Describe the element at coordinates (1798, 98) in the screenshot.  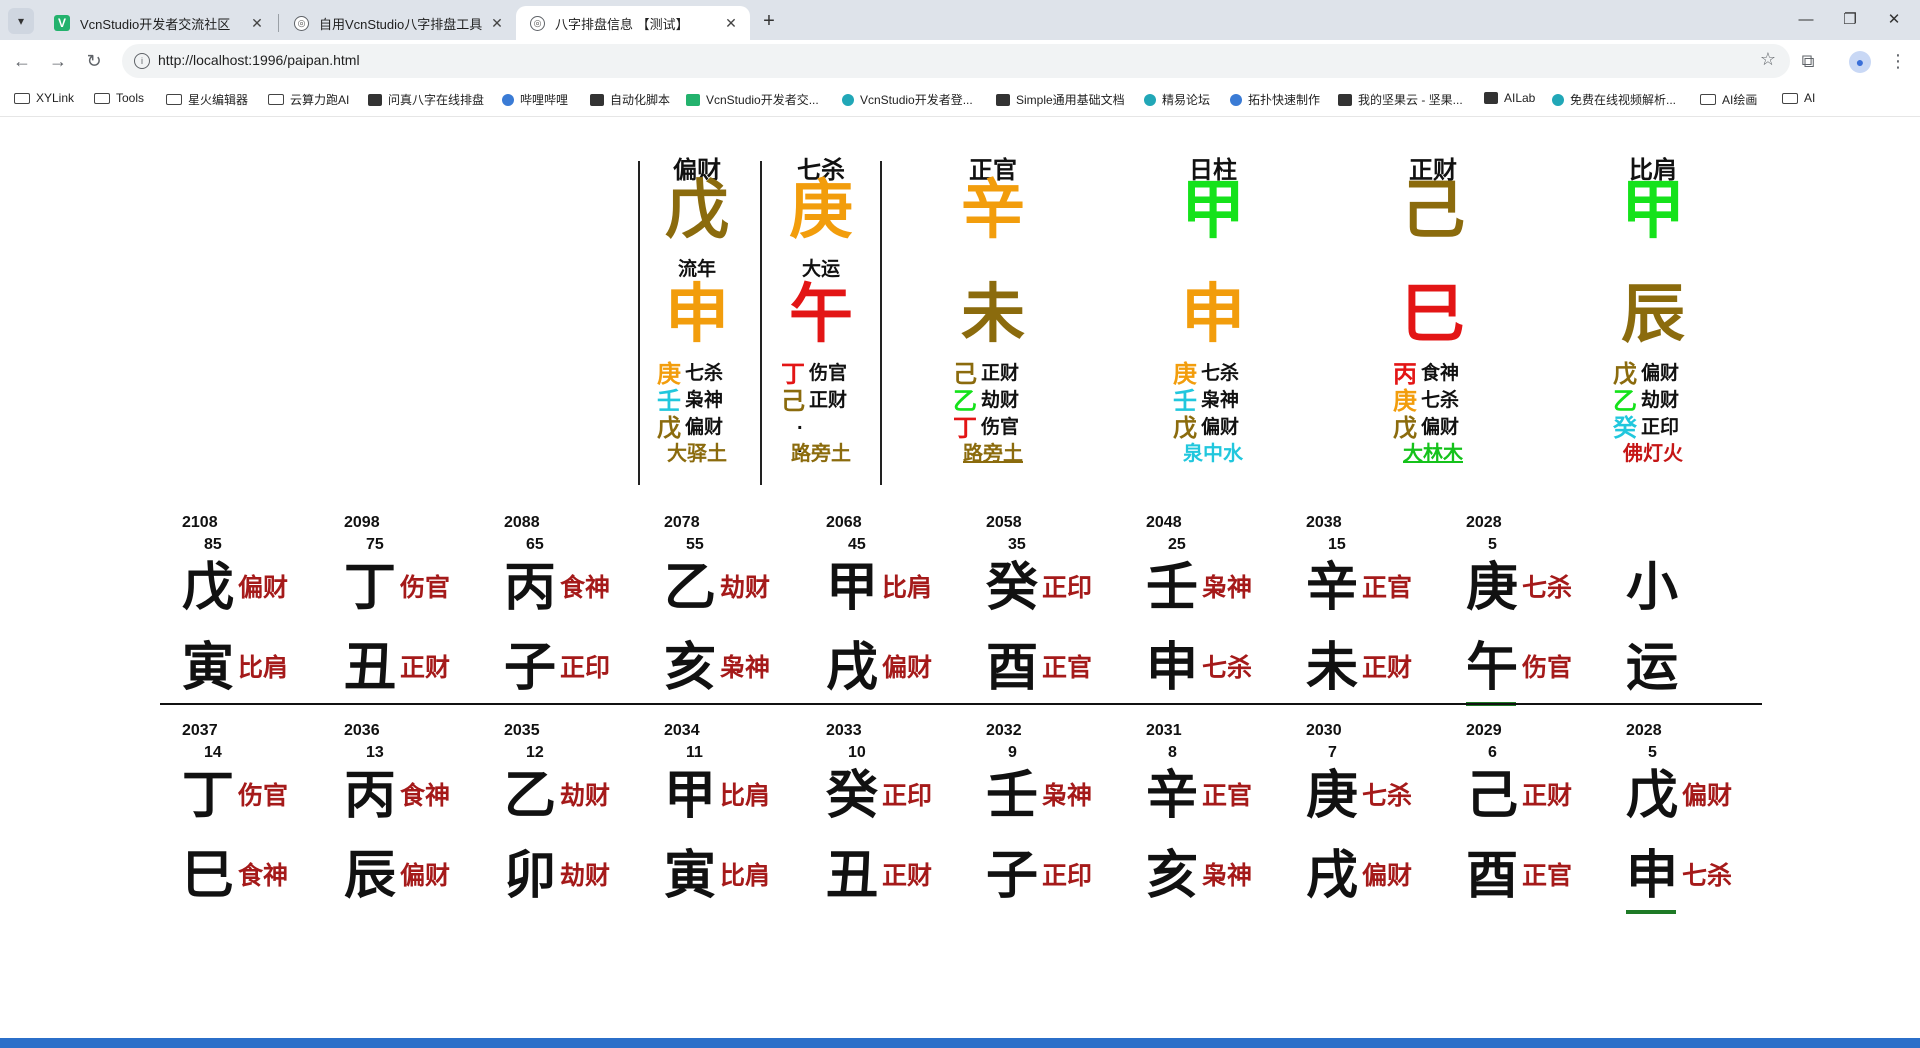
I see `bookmark-item: AI` at that location.